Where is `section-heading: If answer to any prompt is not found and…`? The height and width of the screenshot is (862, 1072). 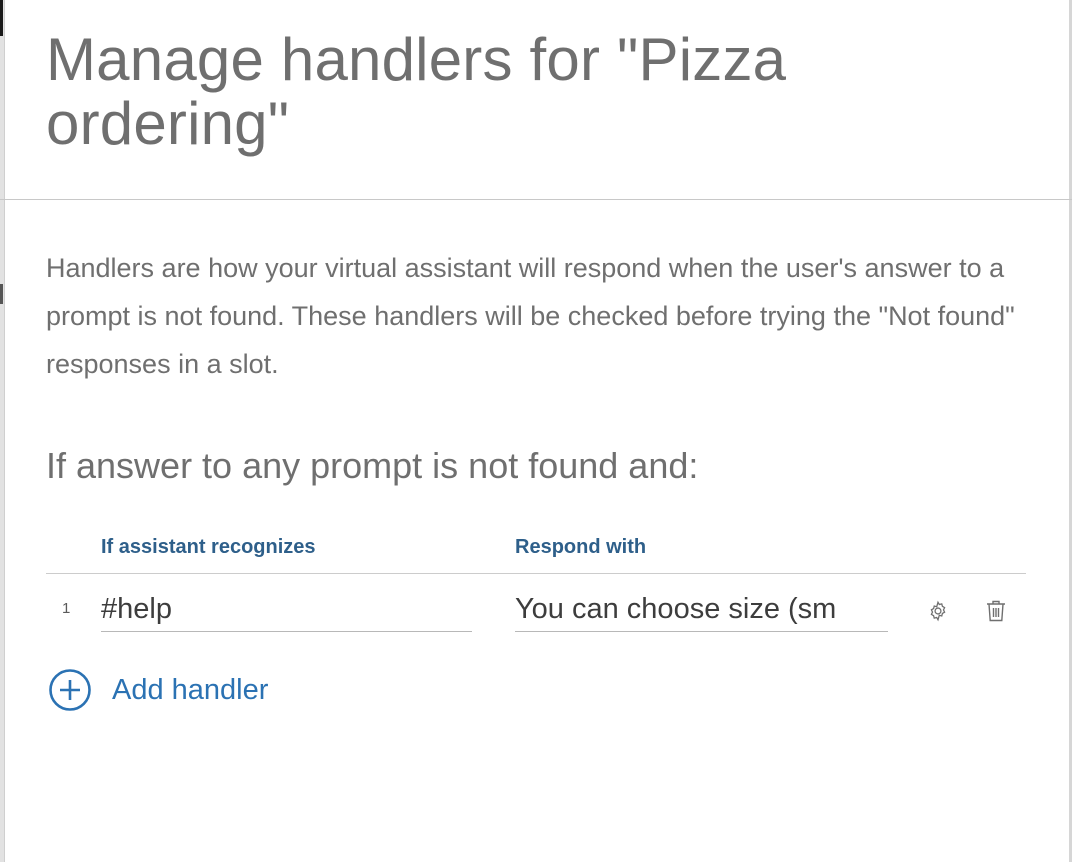 section-heading: If answer to any prompt is not found and… is located at coordinates (372, 465).